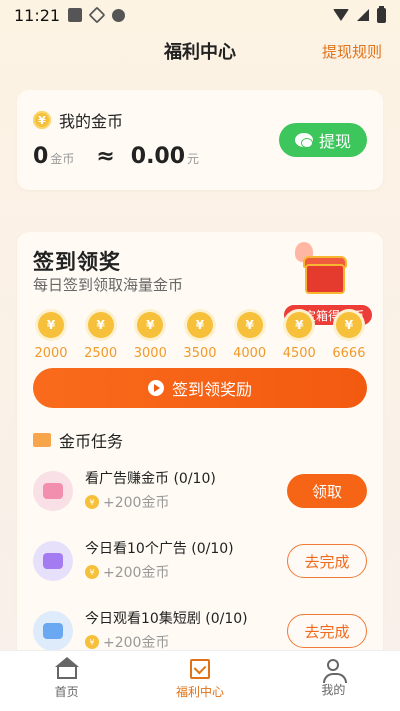  What do you see at coordinates (299, 353) in the screenshot?
I see `signin-day-amount: 4500` at bounding box center [299, 353].